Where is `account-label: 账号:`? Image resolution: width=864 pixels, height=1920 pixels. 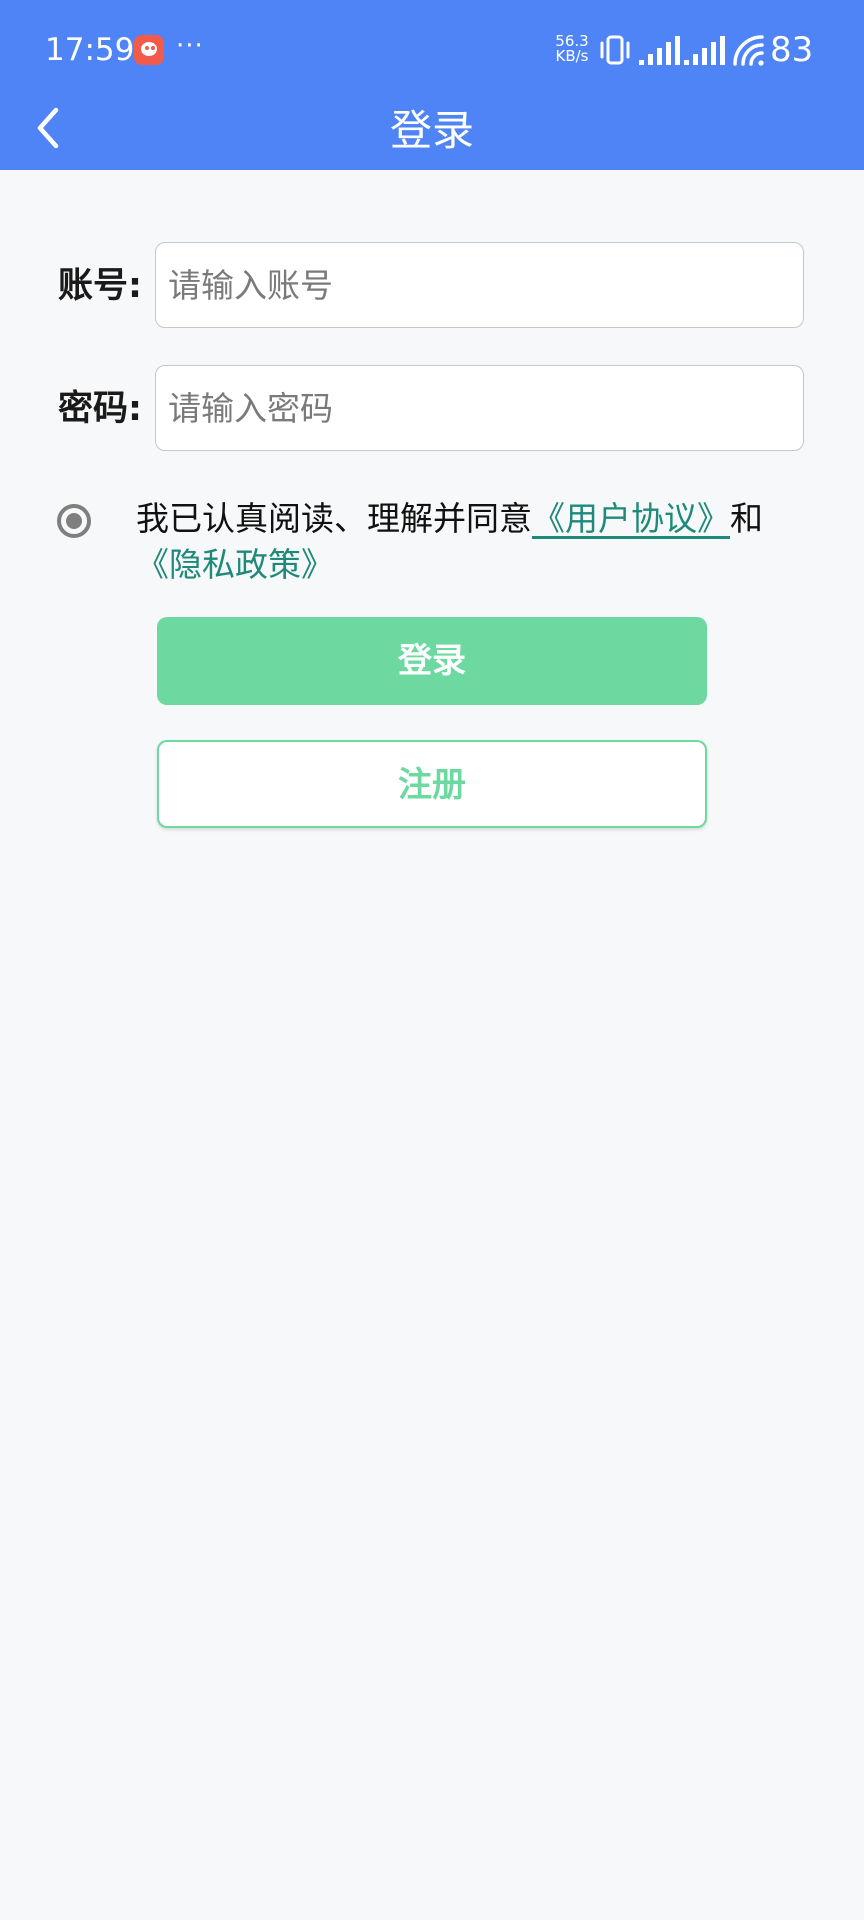
account-label: 账号: is located at coordinates (100, 286).